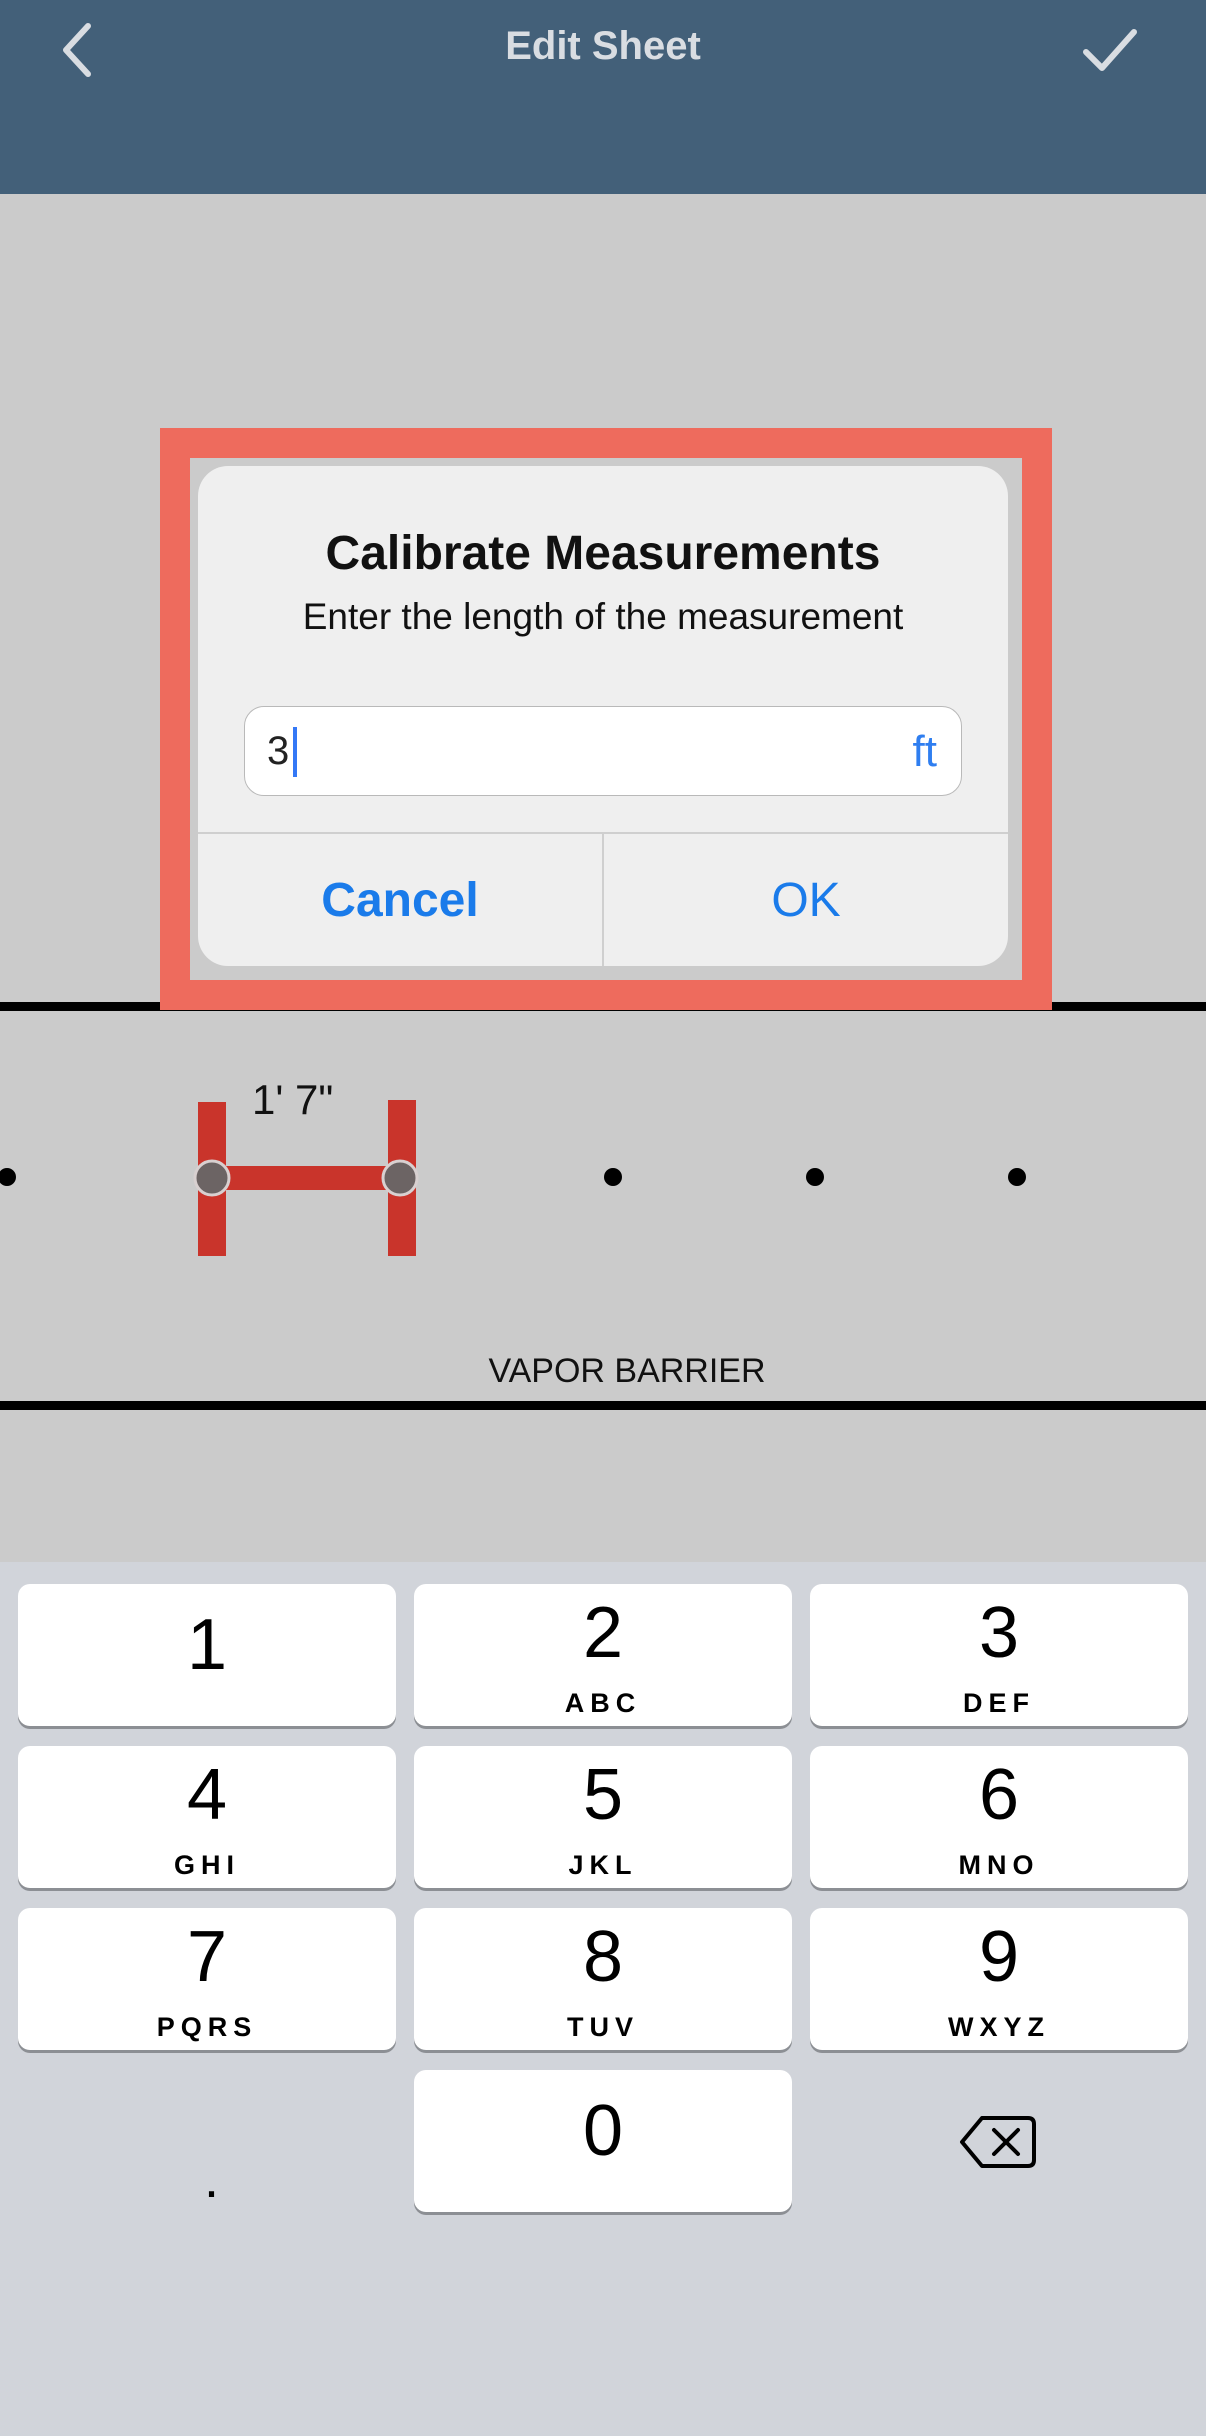 Image resolution: width=1206 pixels, height=2436 pixels. I want to click on ok-button: OK, so click(806, 900).